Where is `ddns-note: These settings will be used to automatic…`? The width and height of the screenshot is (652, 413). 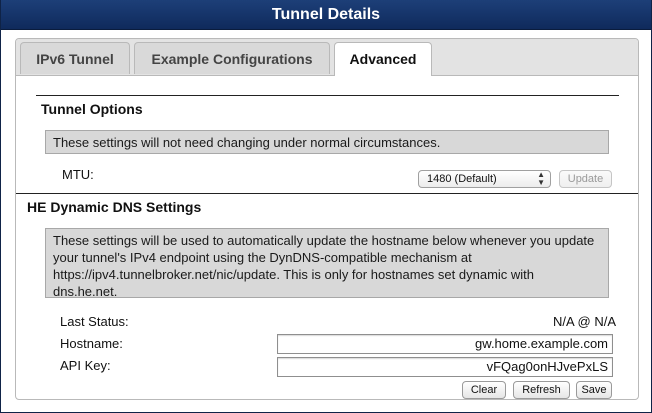
ddns-note: These settings will be used to automatic… is located at coordinates (327, 263).